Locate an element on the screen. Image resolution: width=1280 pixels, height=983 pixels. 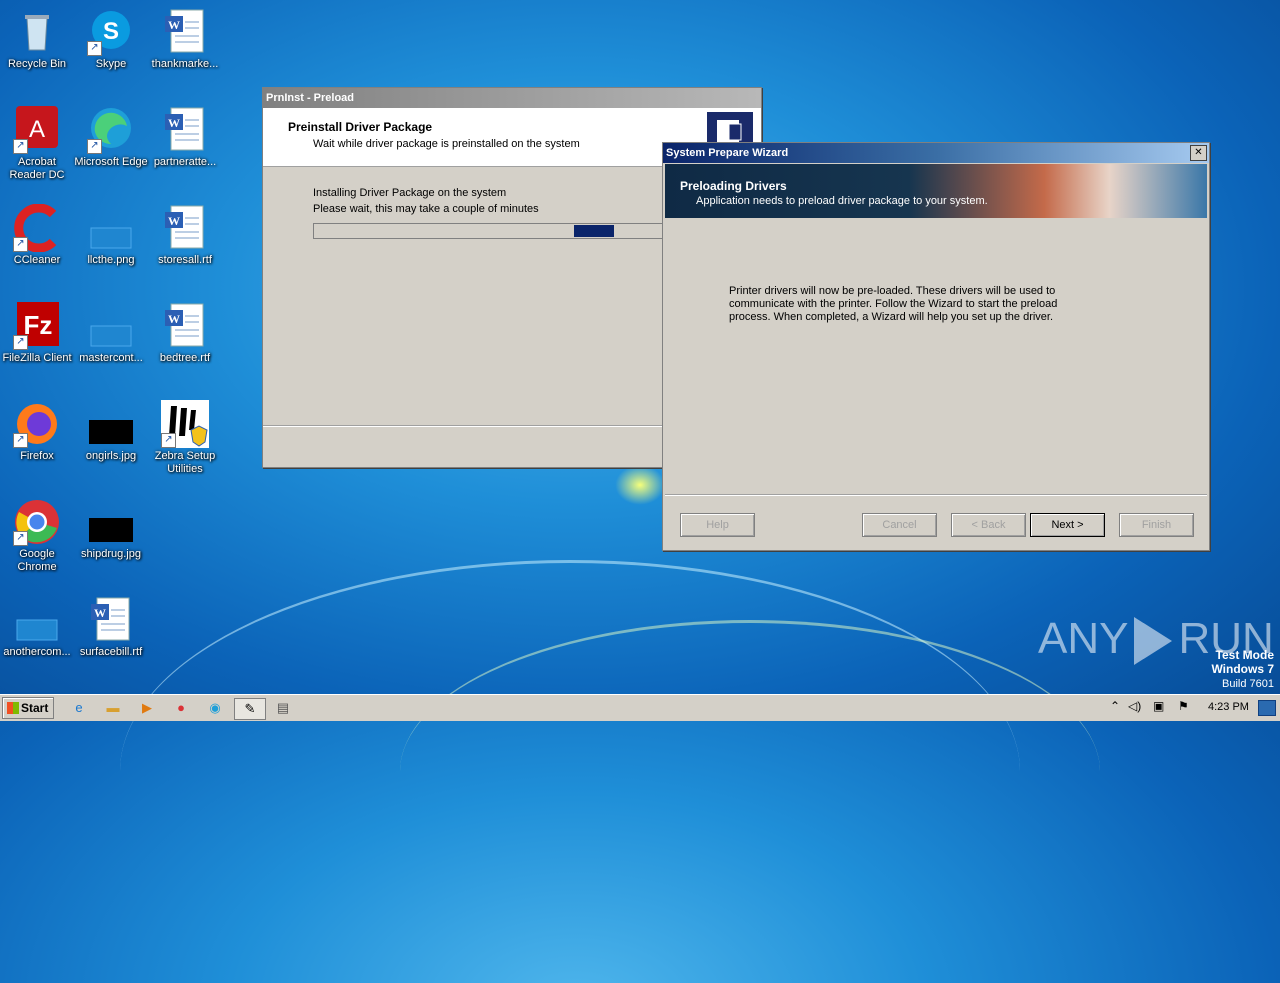
wizard-banner-title: Preloading Drivers is located at coordinates (733, 186).